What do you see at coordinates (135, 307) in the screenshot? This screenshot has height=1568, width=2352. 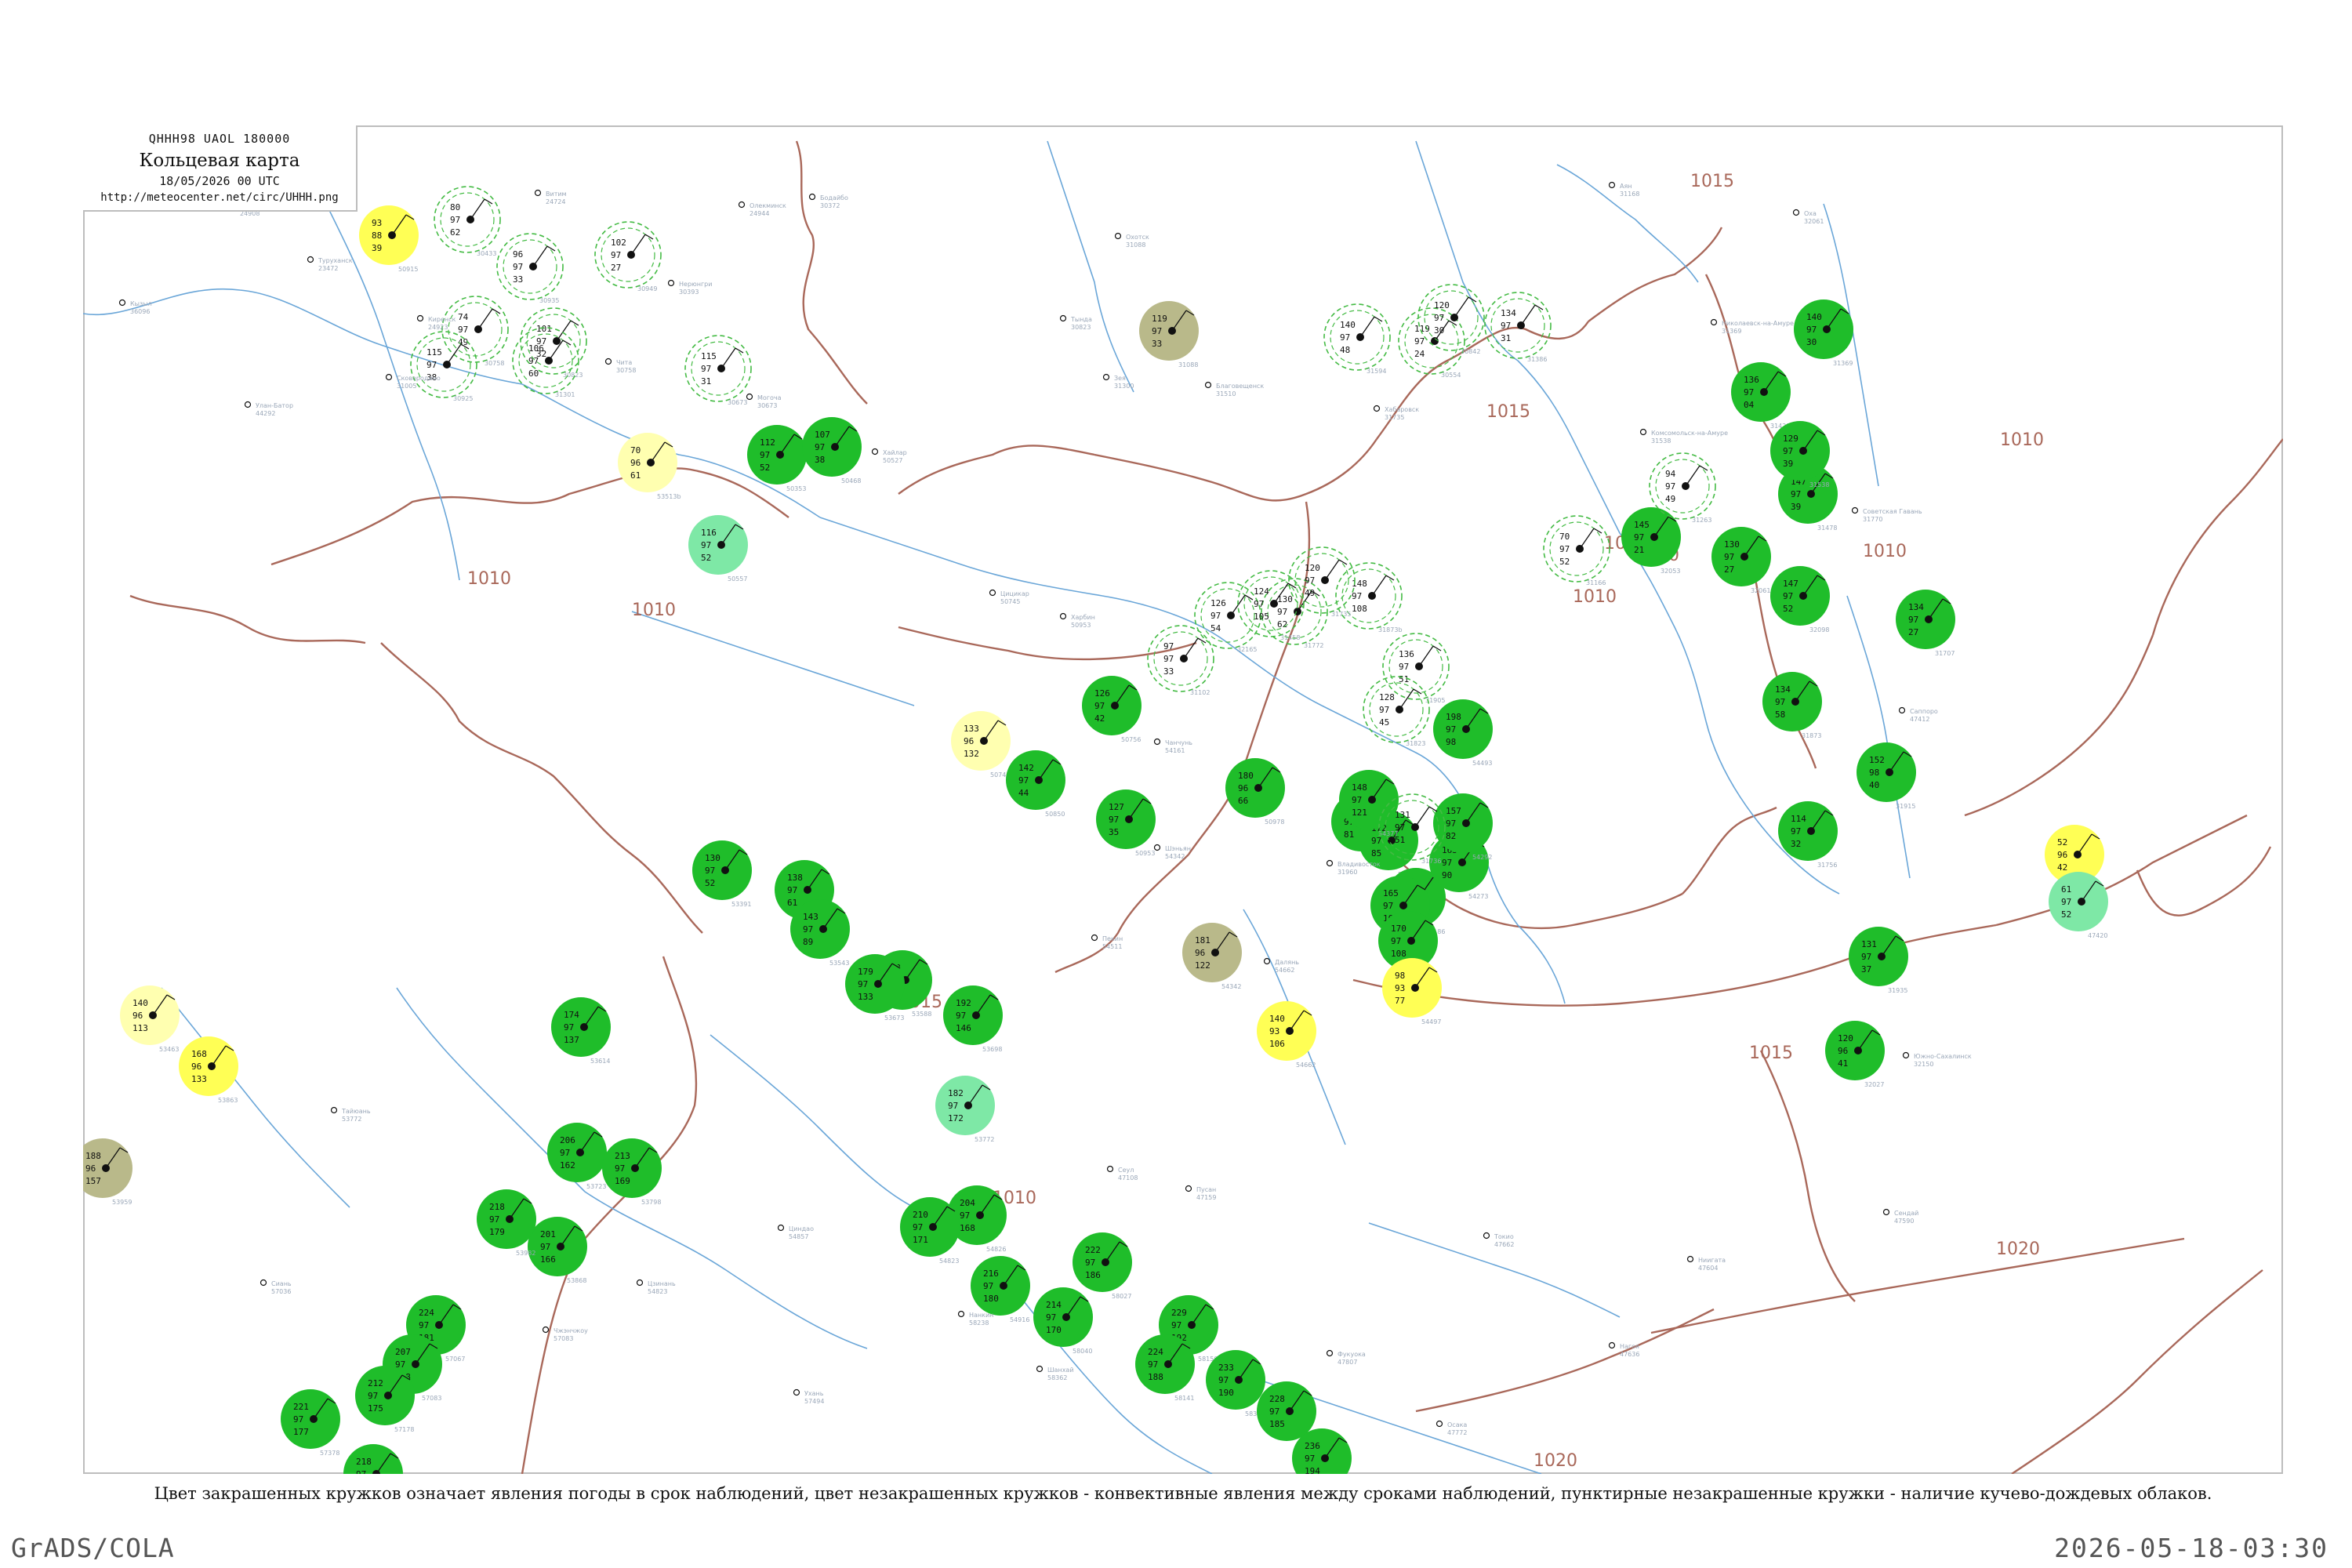 I see `station-label: Кызыл36096` at bounding box center [135, 307].